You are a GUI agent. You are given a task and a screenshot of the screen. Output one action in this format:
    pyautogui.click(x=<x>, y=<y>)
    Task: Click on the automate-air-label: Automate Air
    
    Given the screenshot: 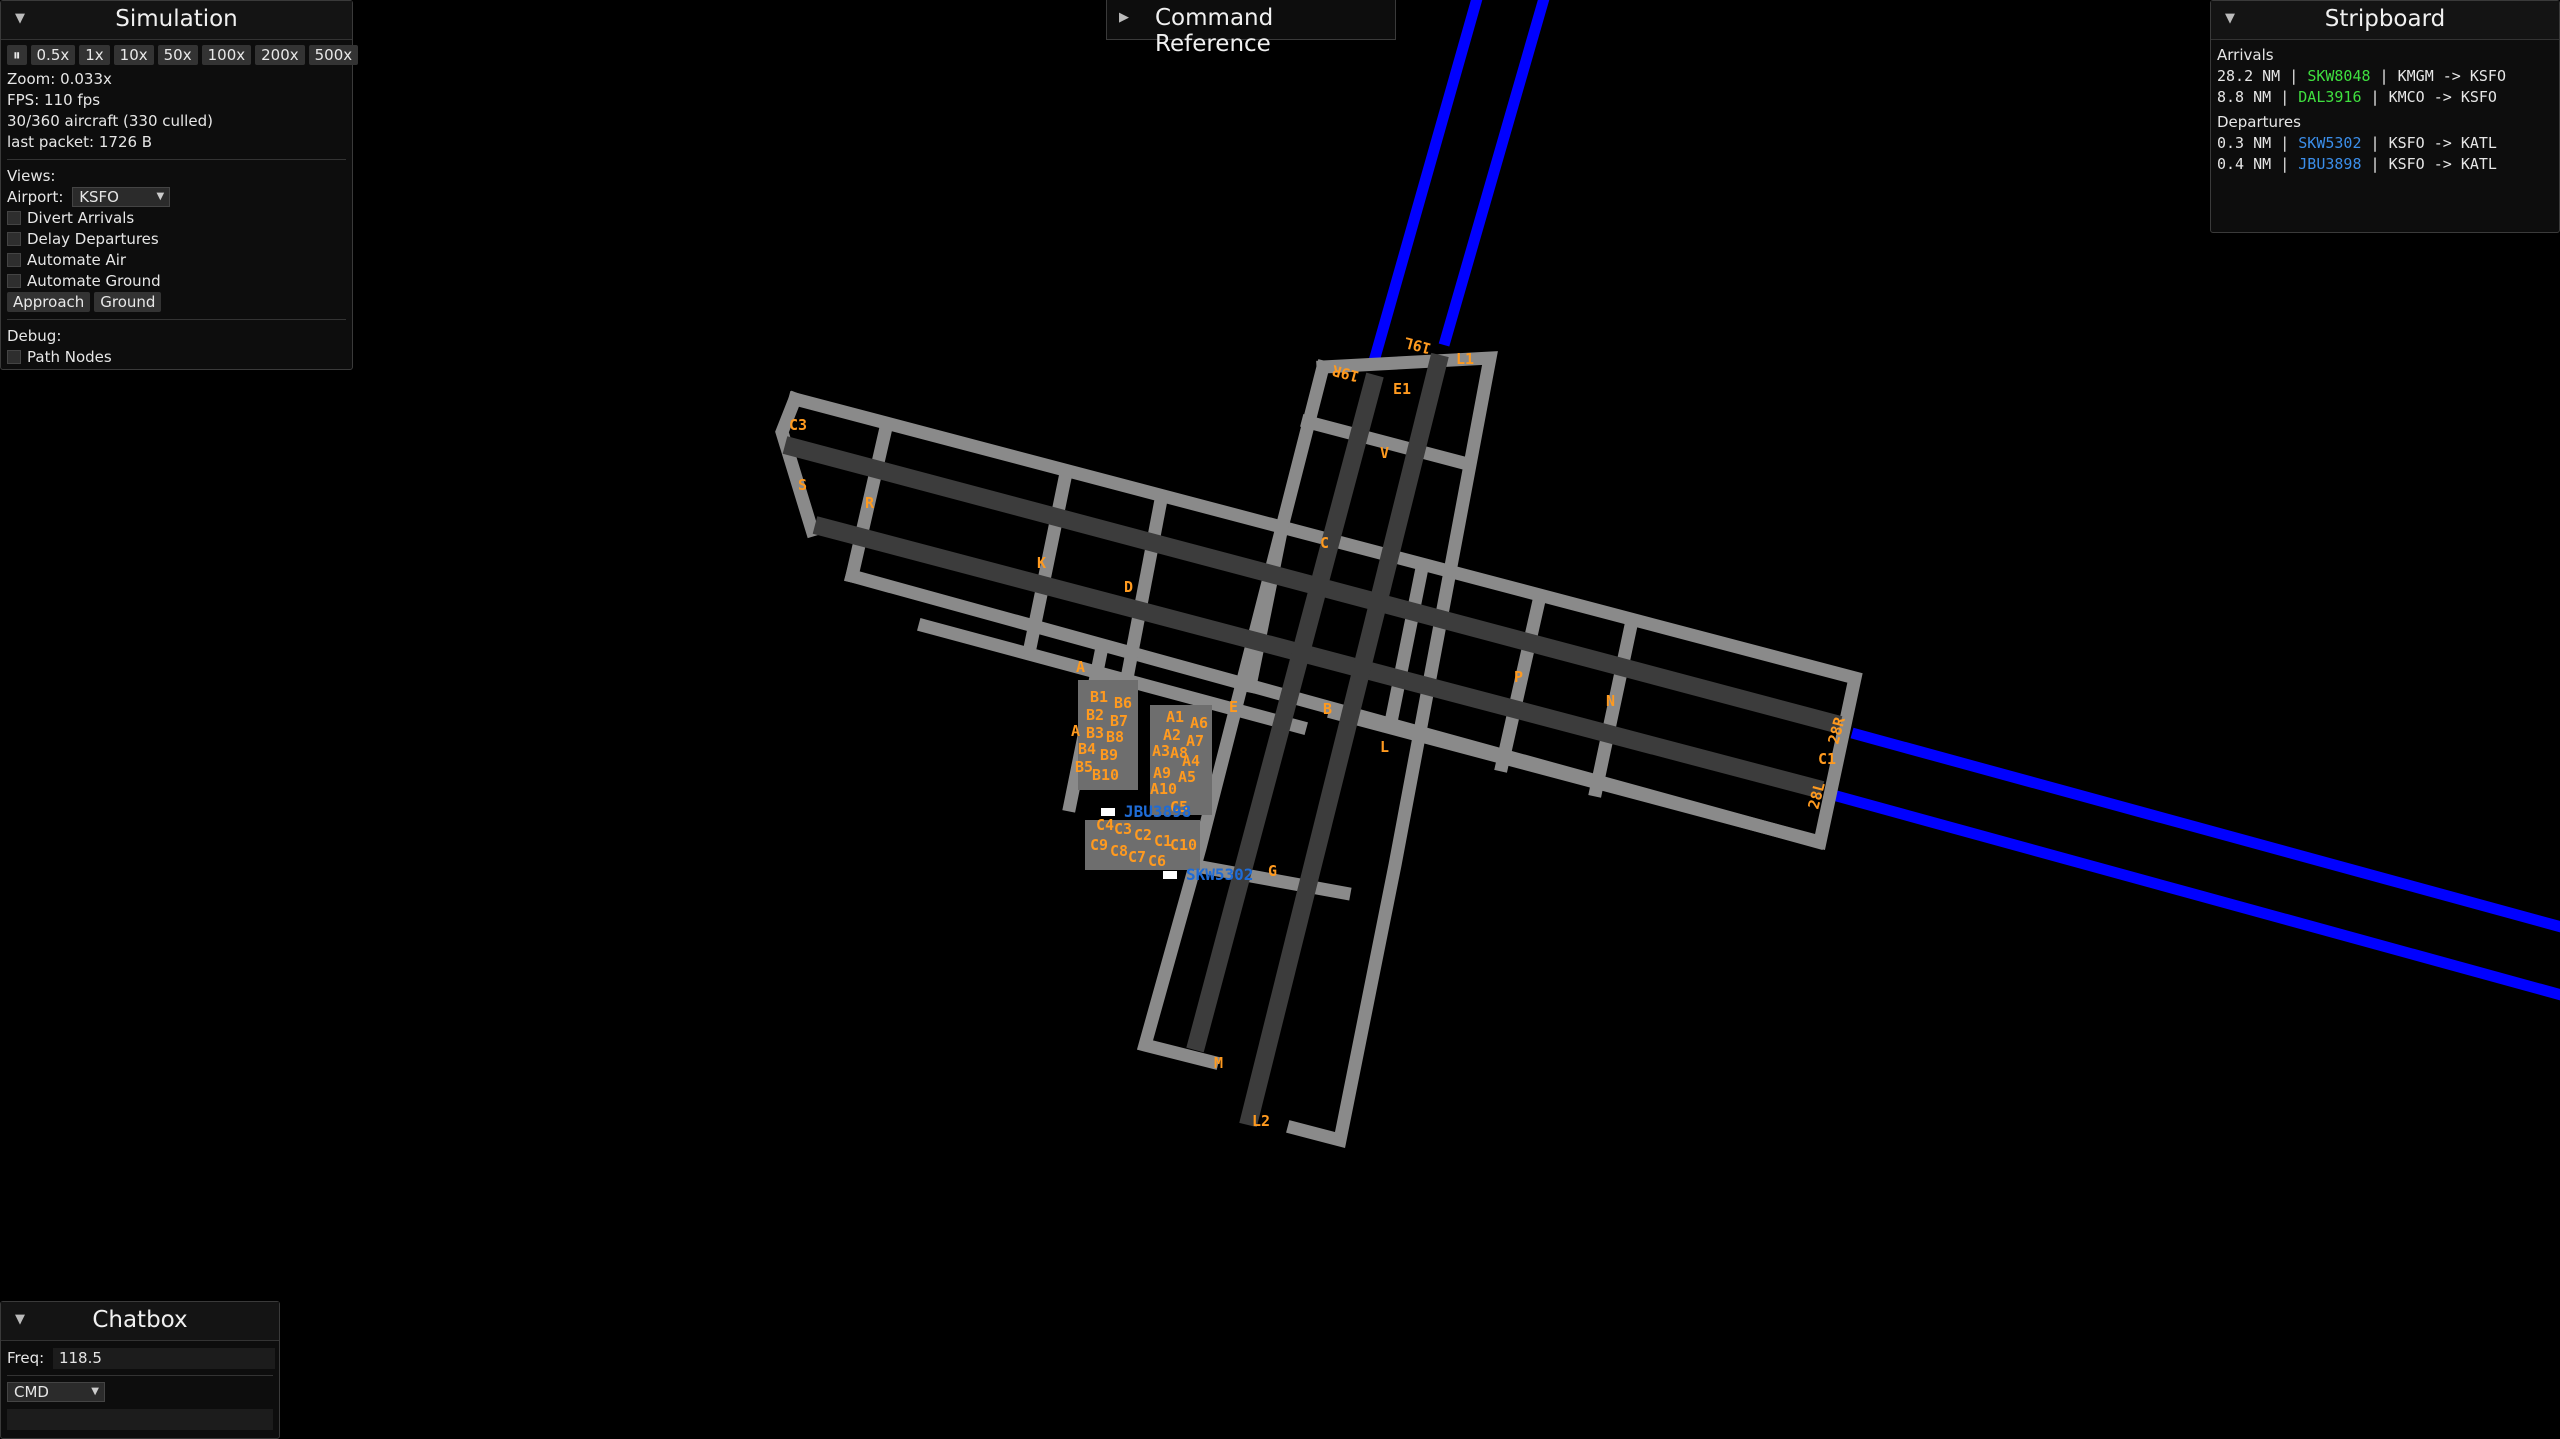 What is the action you would take?
    pyautogui.click(x=77, y=260)
    